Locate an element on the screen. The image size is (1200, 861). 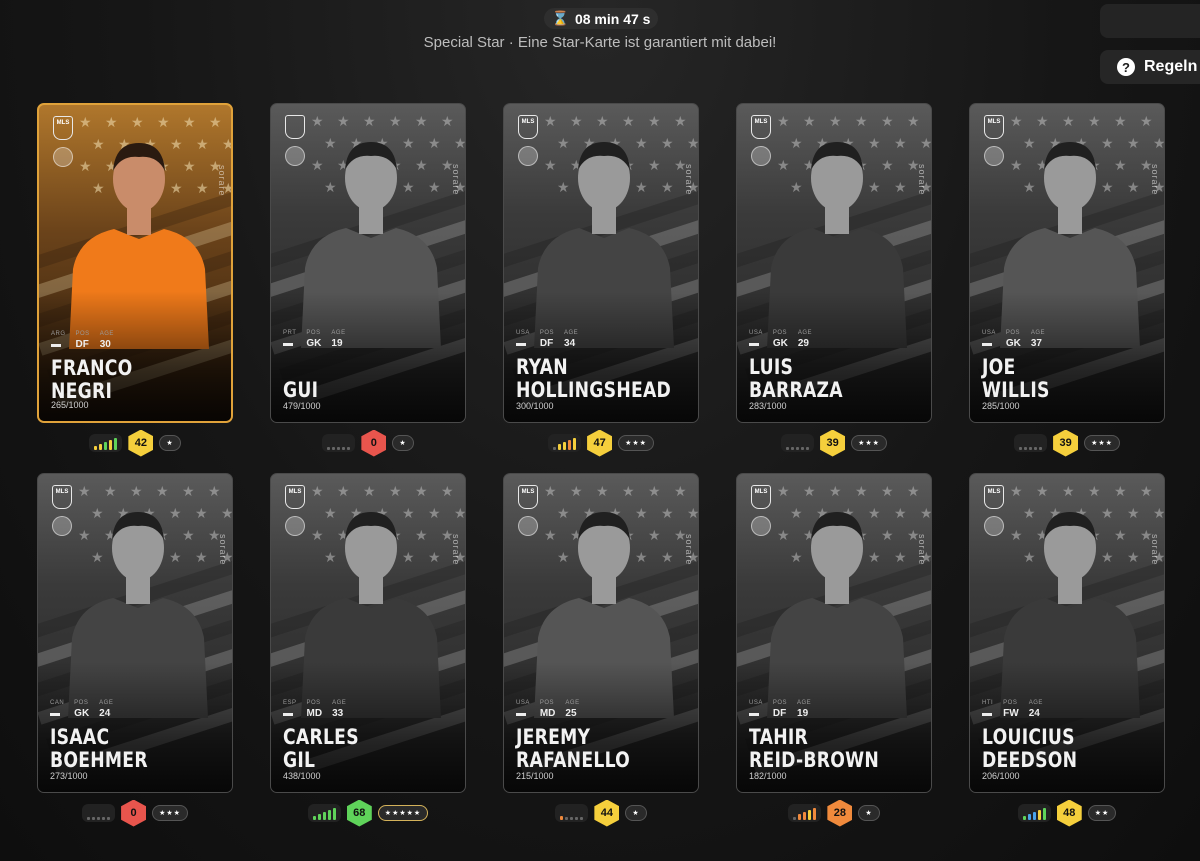
nationality-stat: ESP ▬ is located at coordinates (290, 709).